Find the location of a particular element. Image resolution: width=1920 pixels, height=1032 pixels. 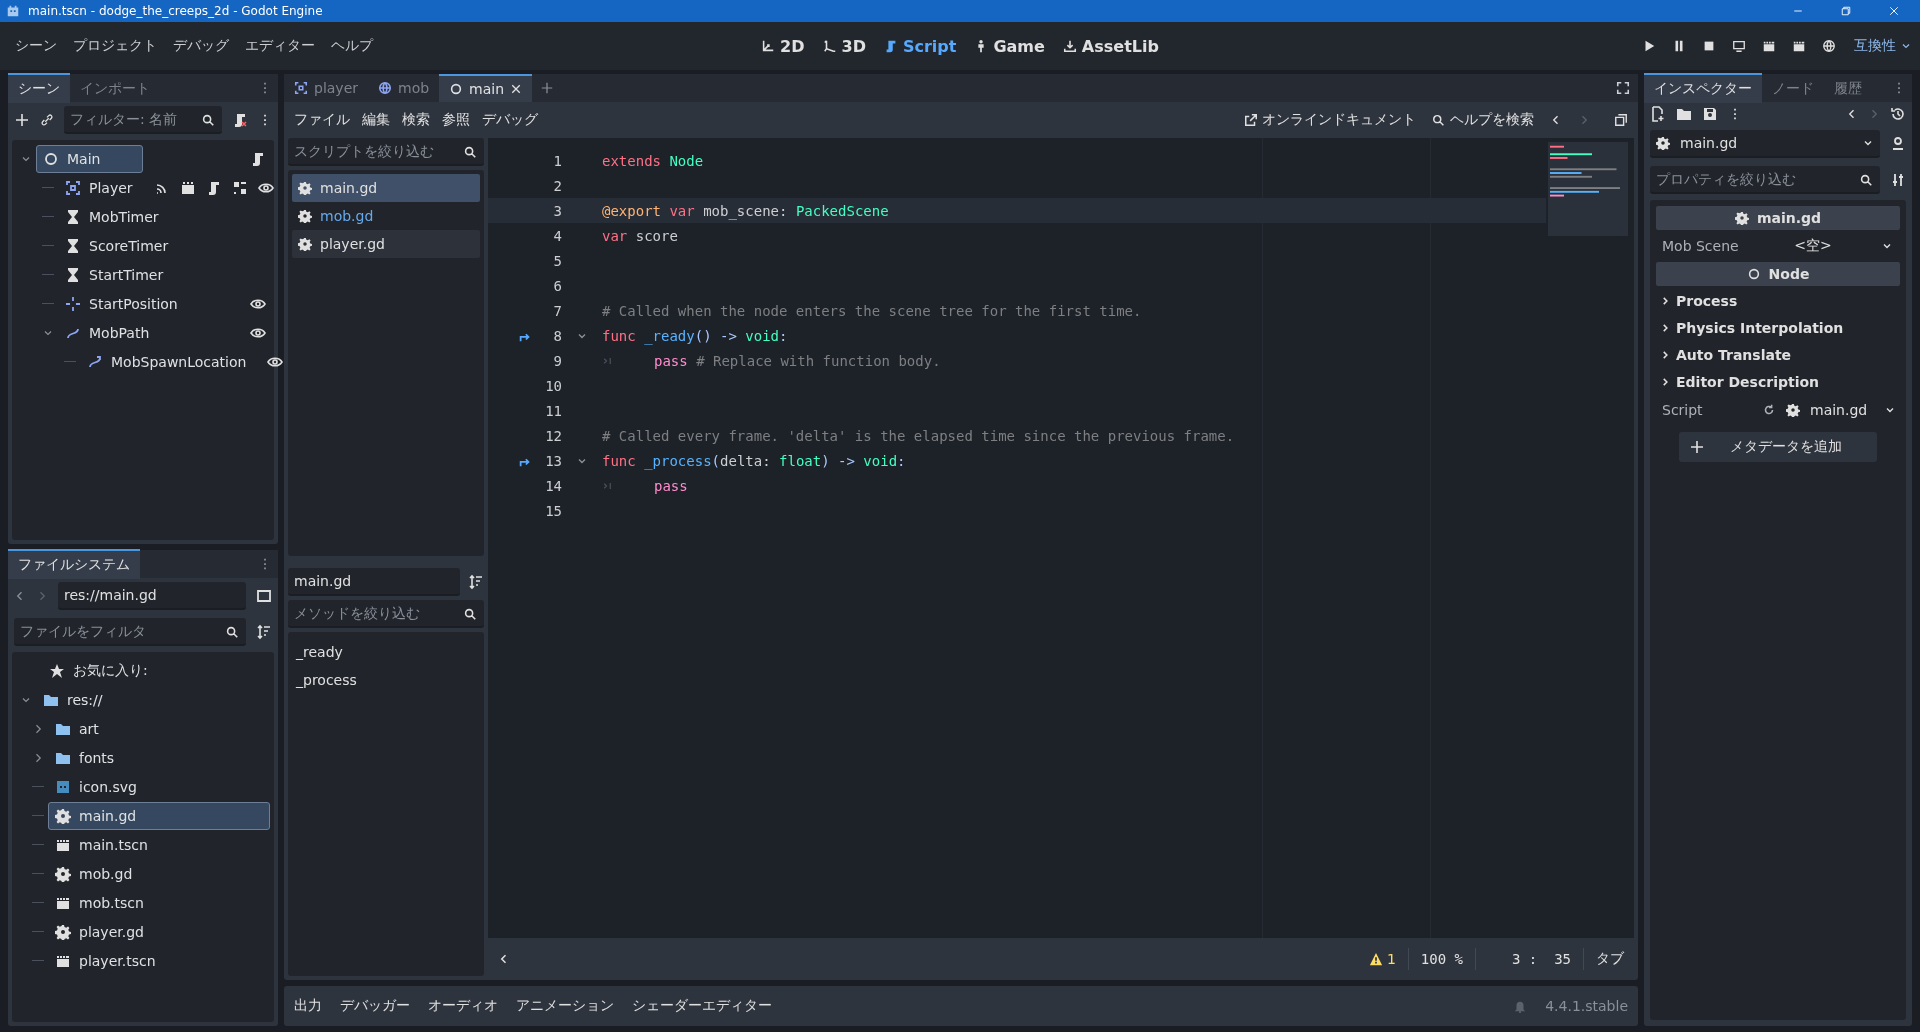

workspace-button: 2D is located at coordinates (783, 46).